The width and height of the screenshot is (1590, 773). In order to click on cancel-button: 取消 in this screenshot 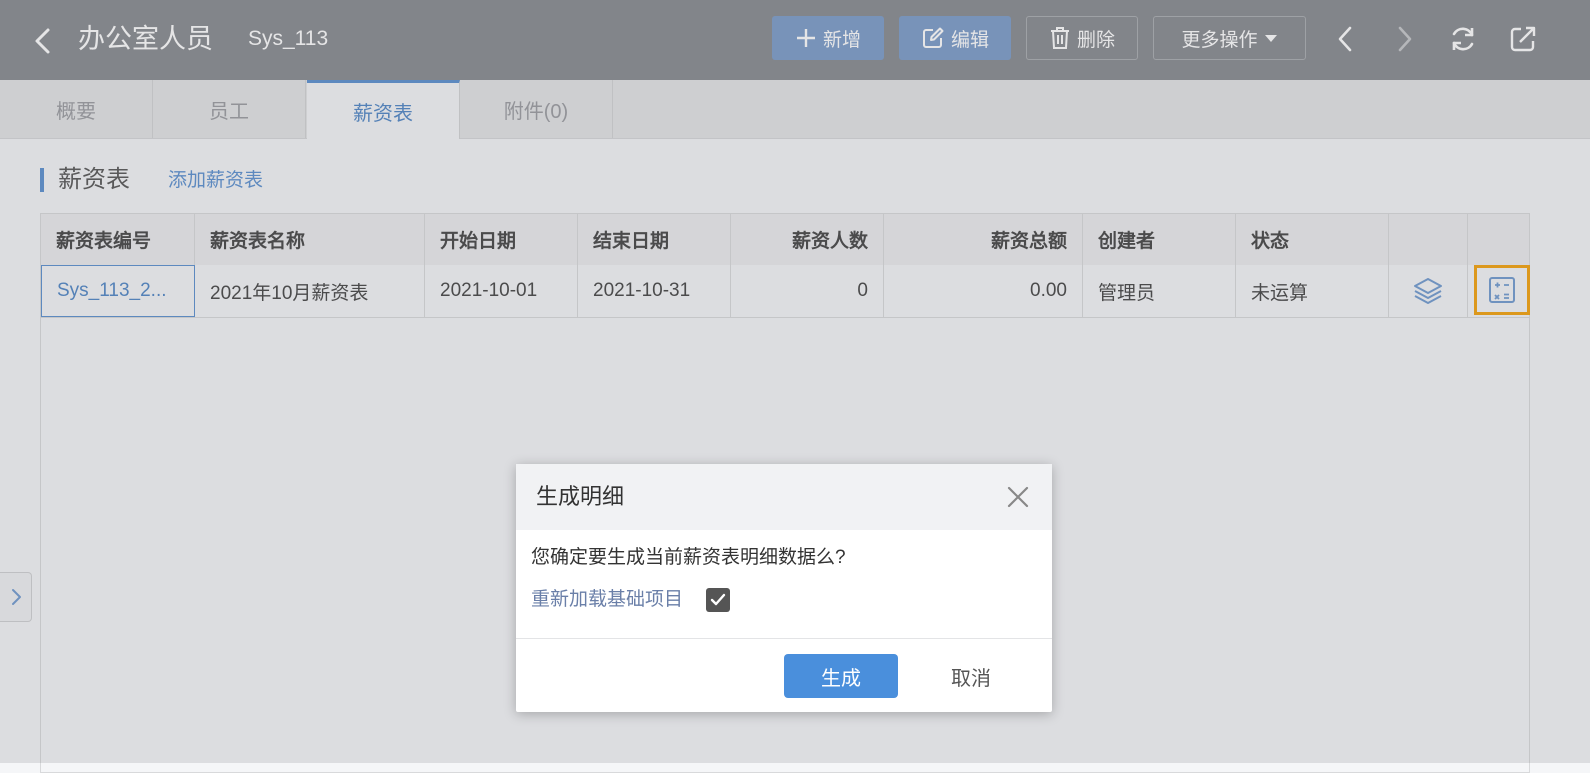, I will do `click(971, 676)`.